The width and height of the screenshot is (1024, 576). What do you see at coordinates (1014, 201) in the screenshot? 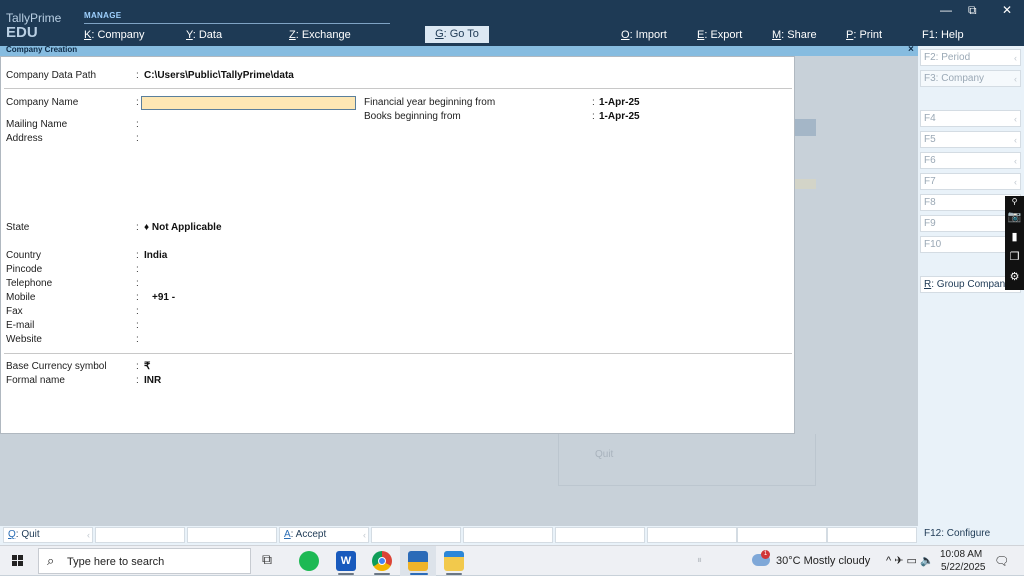
I see `pin-icon: ⚲` at bounding box center [1014, 201].